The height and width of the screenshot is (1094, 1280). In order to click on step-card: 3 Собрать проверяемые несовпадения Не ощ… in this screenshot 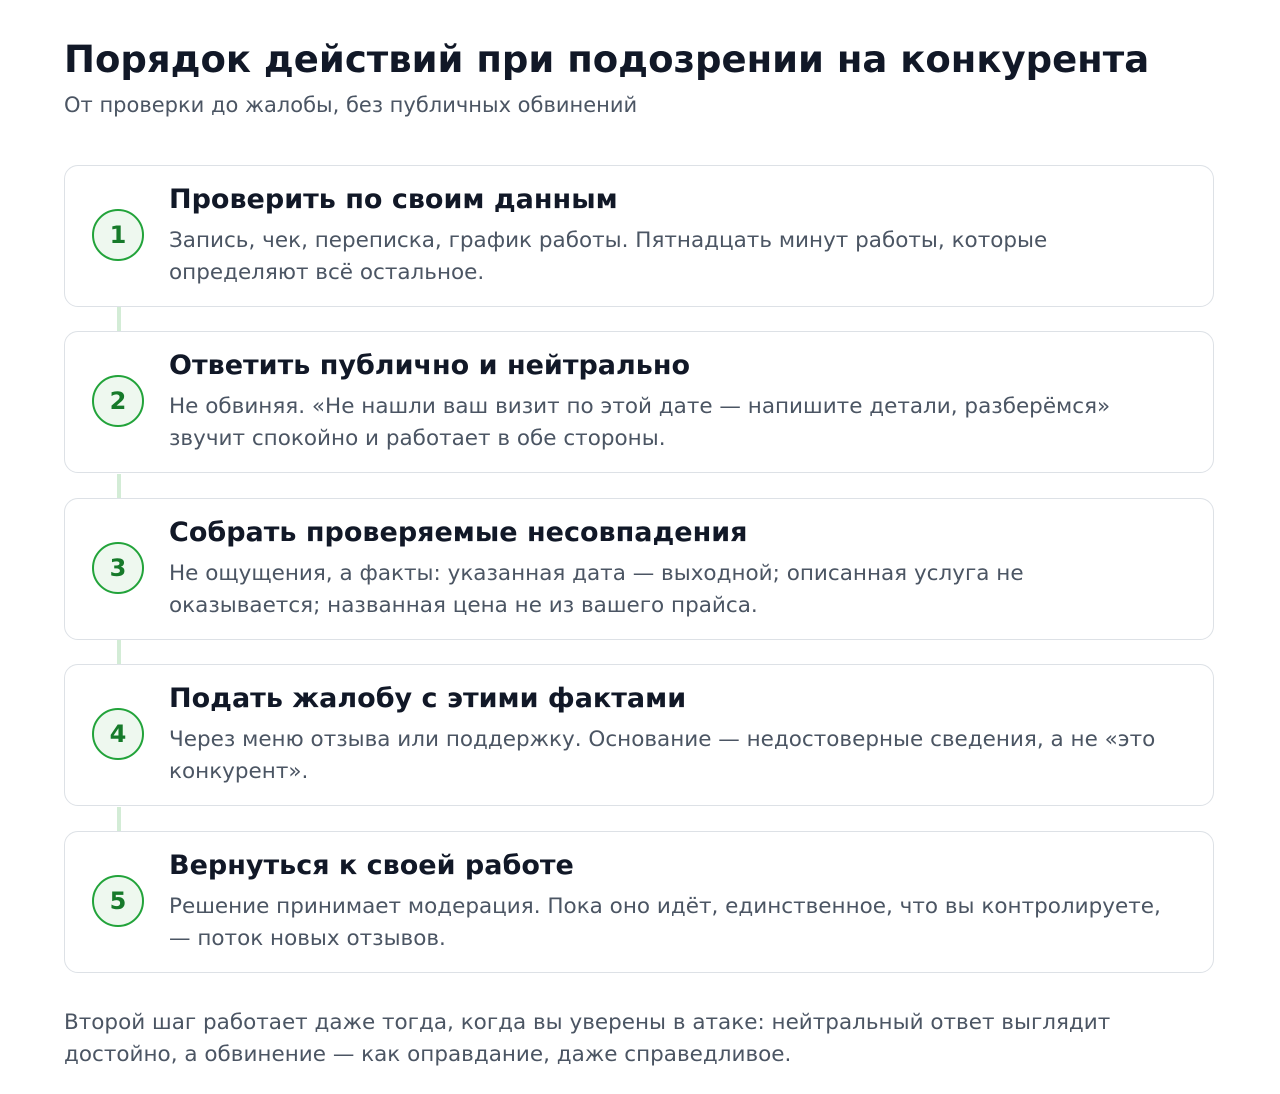, I will do `click(639, 569)`.